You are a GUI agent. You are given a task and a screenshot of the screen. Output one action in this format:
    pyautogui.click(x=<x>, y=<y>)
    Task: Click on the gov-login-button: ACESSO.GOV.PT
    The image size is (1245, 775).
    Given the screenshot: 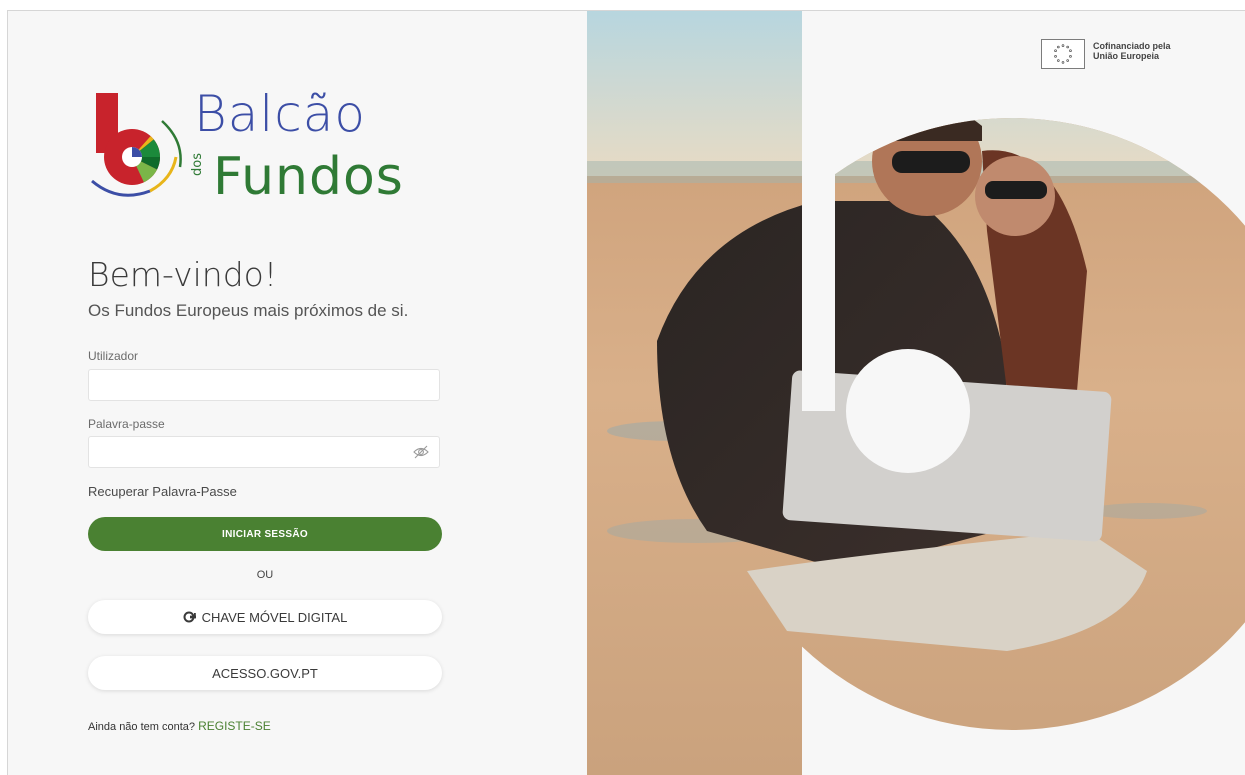 What is the action you would take?
    pyautogui.click(x=265, y=673)
    